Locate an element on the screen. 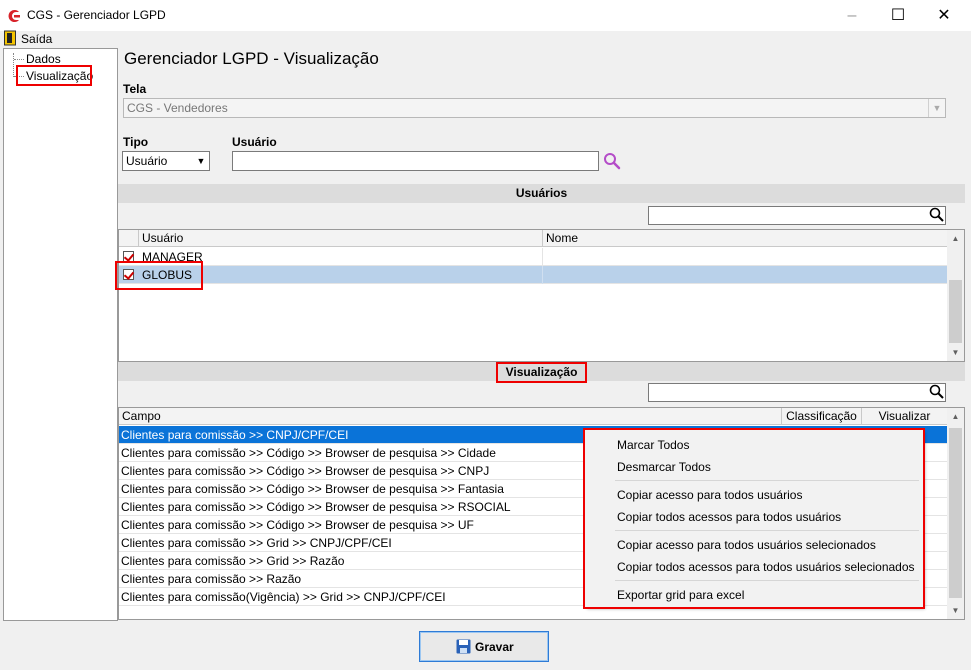  fields-scrollbar: ▲ ▼ is located at coordinates (955, 513).